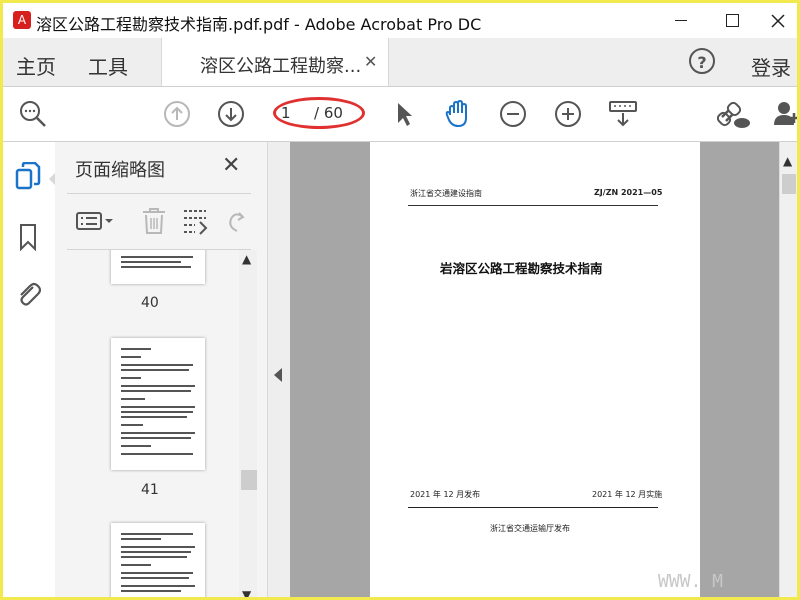 This screenshot has height=600, width=800. Describe the element at coordinates (533, 507) in the screenshot. I see `footer-rule` at that location.